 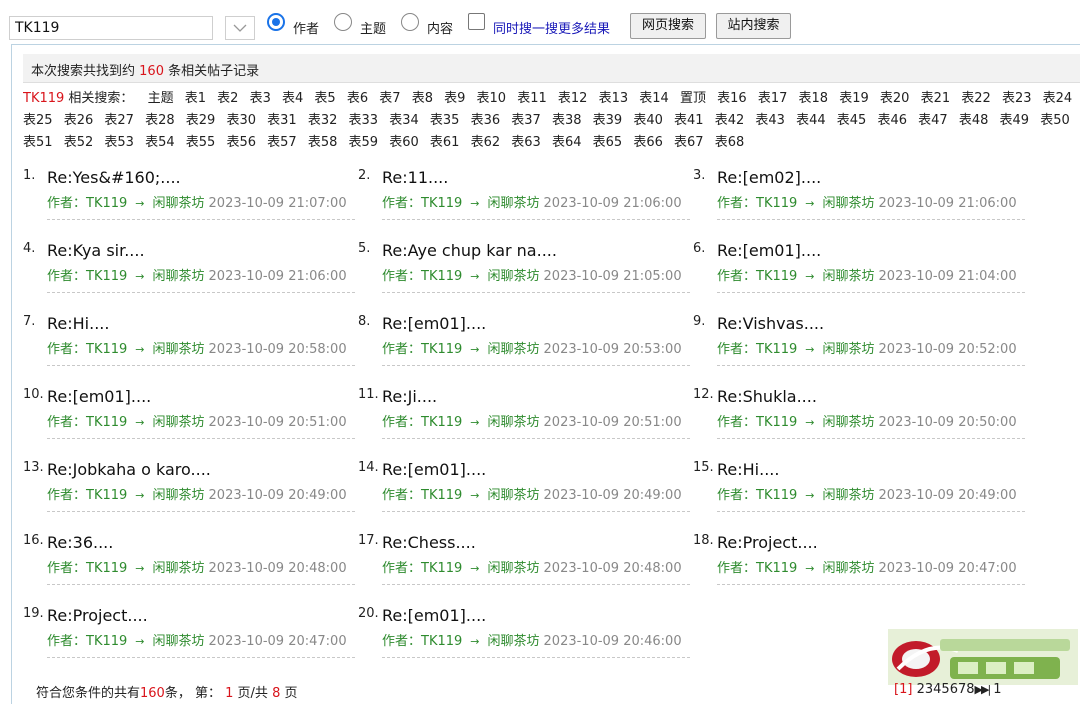 I want to click on related-item: 表47, so click(x=933, y=120).